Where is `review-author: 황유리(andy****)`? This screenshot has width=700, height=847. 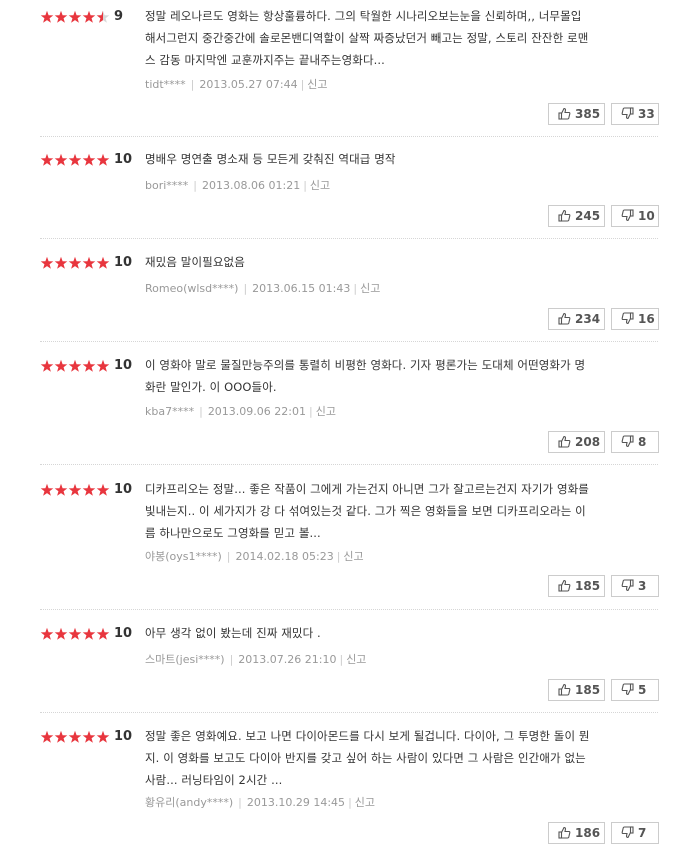
review-author: 황유리(andy****) is located at coordinates (189, 802).